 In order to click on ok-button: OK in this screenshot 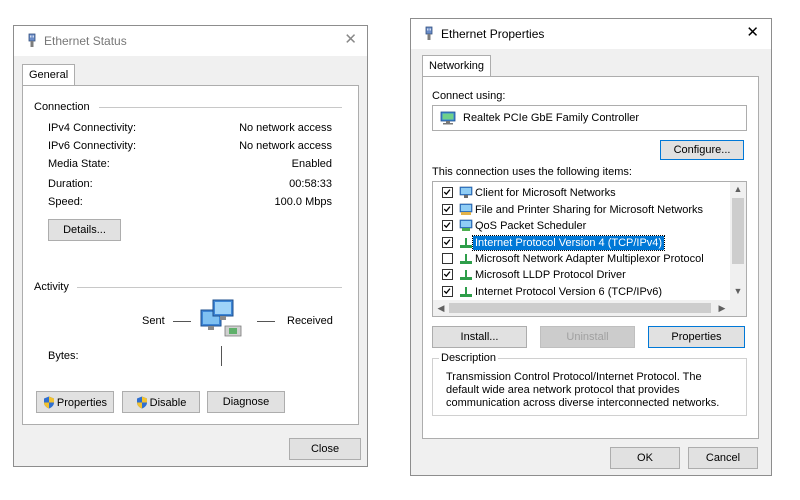, I will do `click(645, 458)`.